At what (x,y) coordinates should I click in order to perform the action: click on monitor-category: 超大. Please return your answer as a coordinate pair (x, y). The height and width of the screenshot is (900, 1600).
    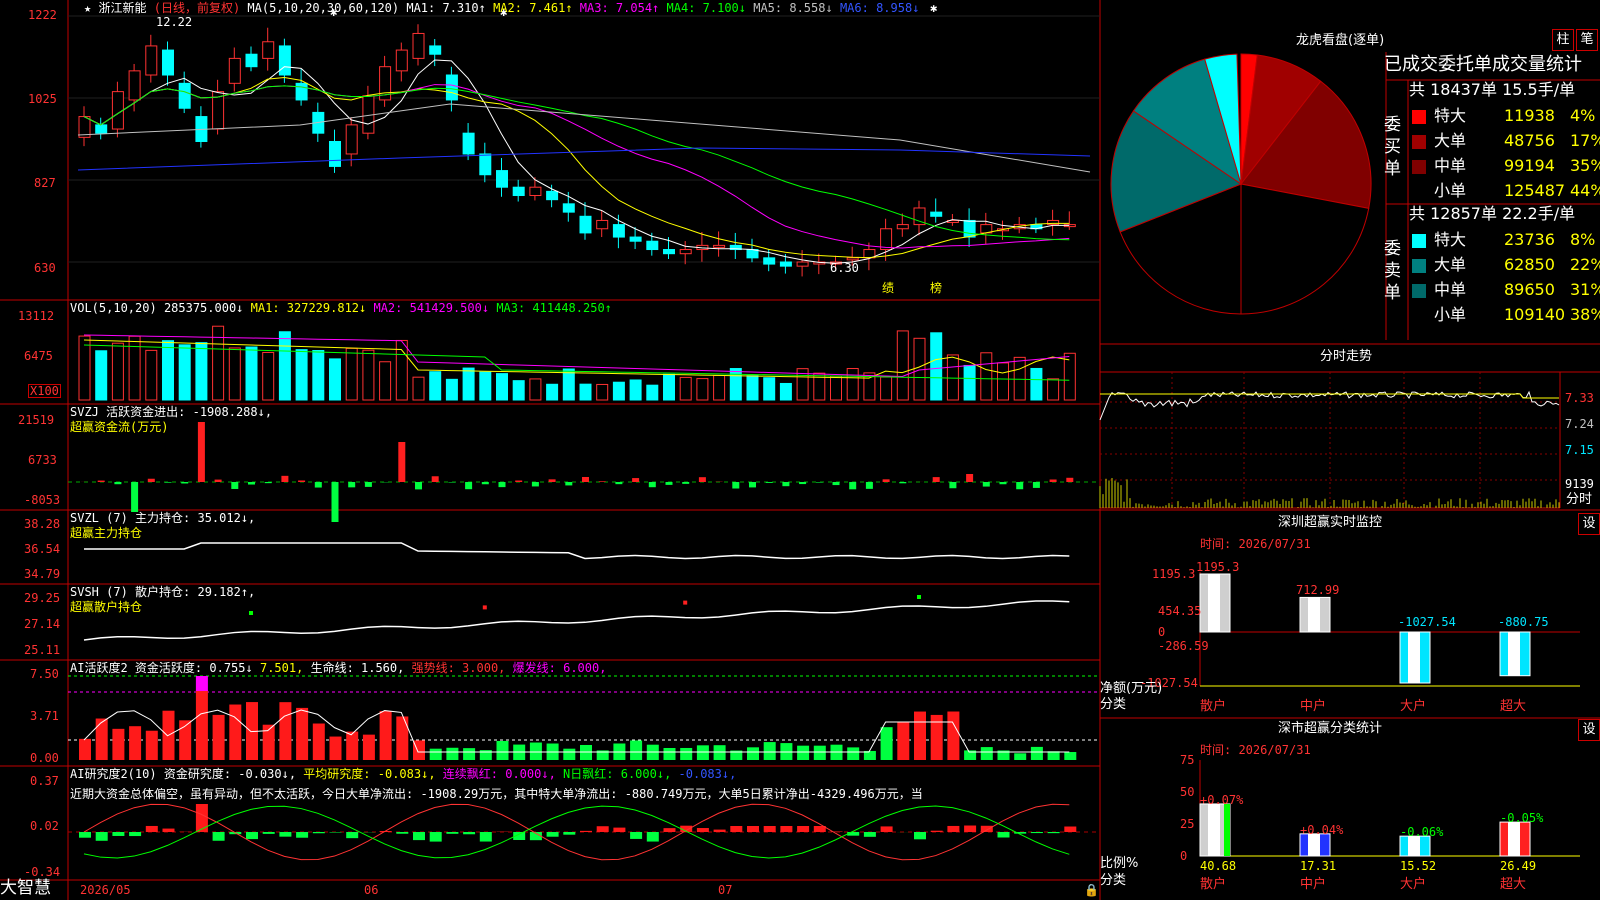
    Looking at the image, I should click on (1513, 706).